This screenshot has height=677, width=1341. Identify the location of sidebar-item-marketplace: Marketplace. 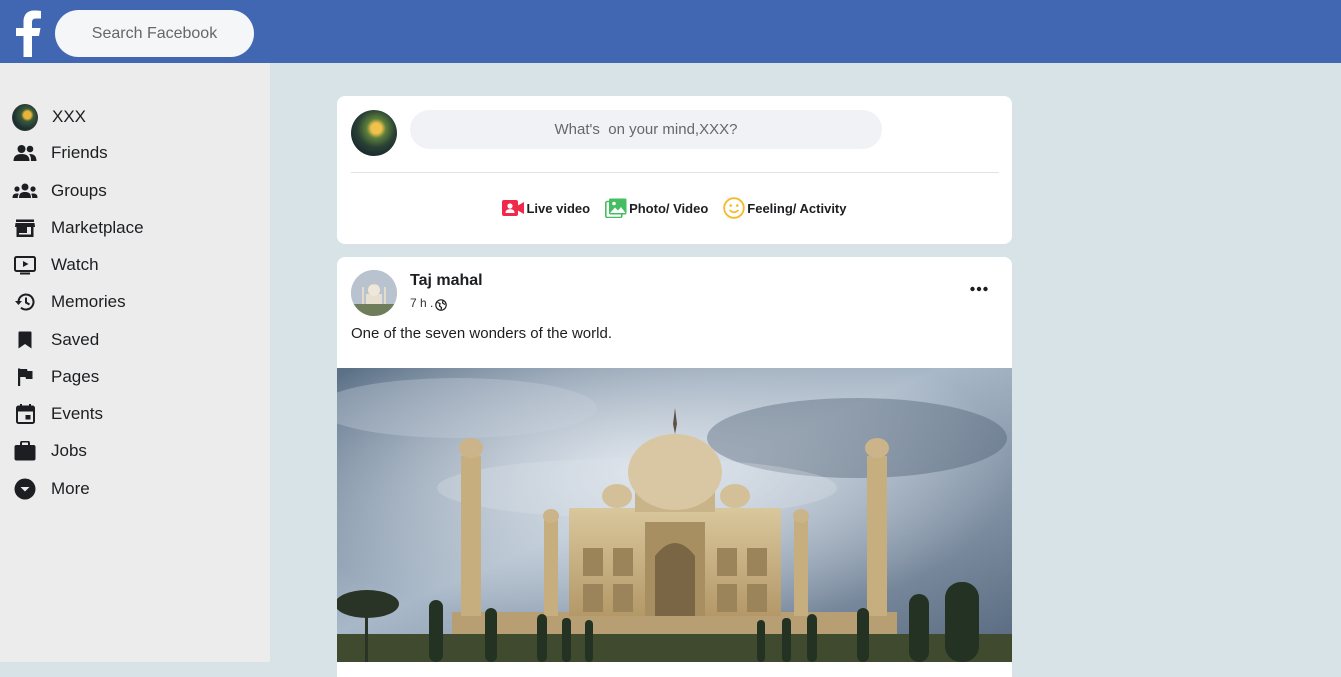
(137, 228).